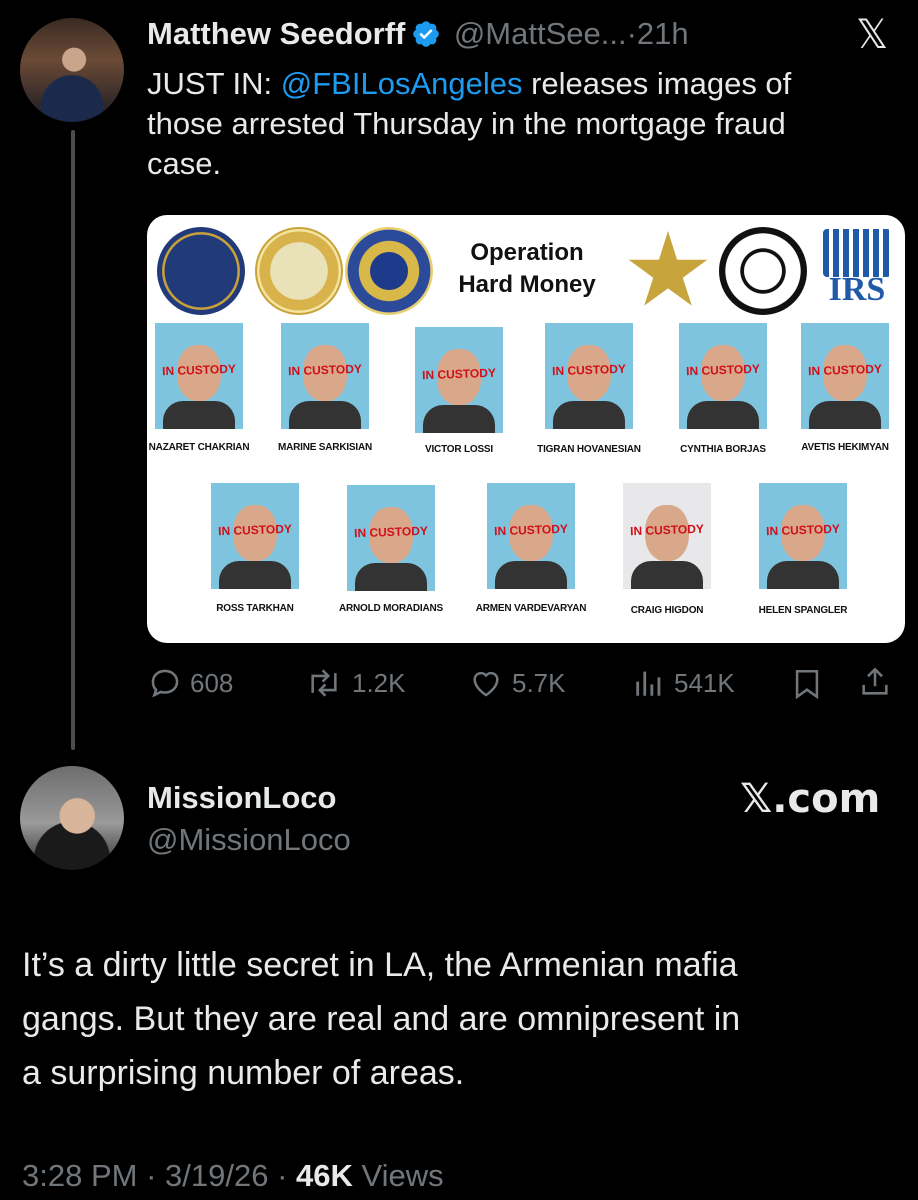 The height and width of the screenshot is (1200, 918). What do you see at coordinates (810, 799) in the screenshot?
I see `x-com-watermark: 𝕏.com` at bounding box center [810, 799].